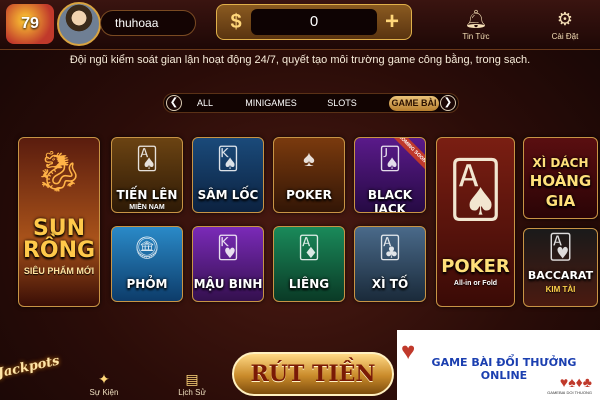 The image size is (600, 400). What do you see at coordinates (147, 247) in the screenshot?
I see `coins-icon: 🪙︎` at bounding box center [147, 247].